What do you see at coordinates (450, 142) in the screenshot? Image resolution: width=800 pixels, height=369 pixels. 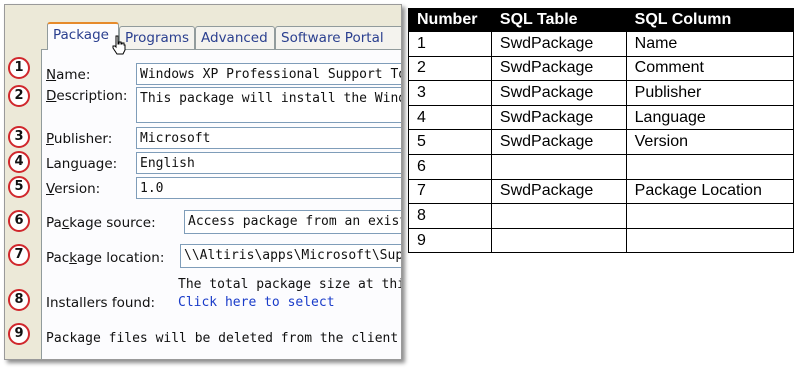 I see `cell-number: 5` at bounding box center [450, 142].